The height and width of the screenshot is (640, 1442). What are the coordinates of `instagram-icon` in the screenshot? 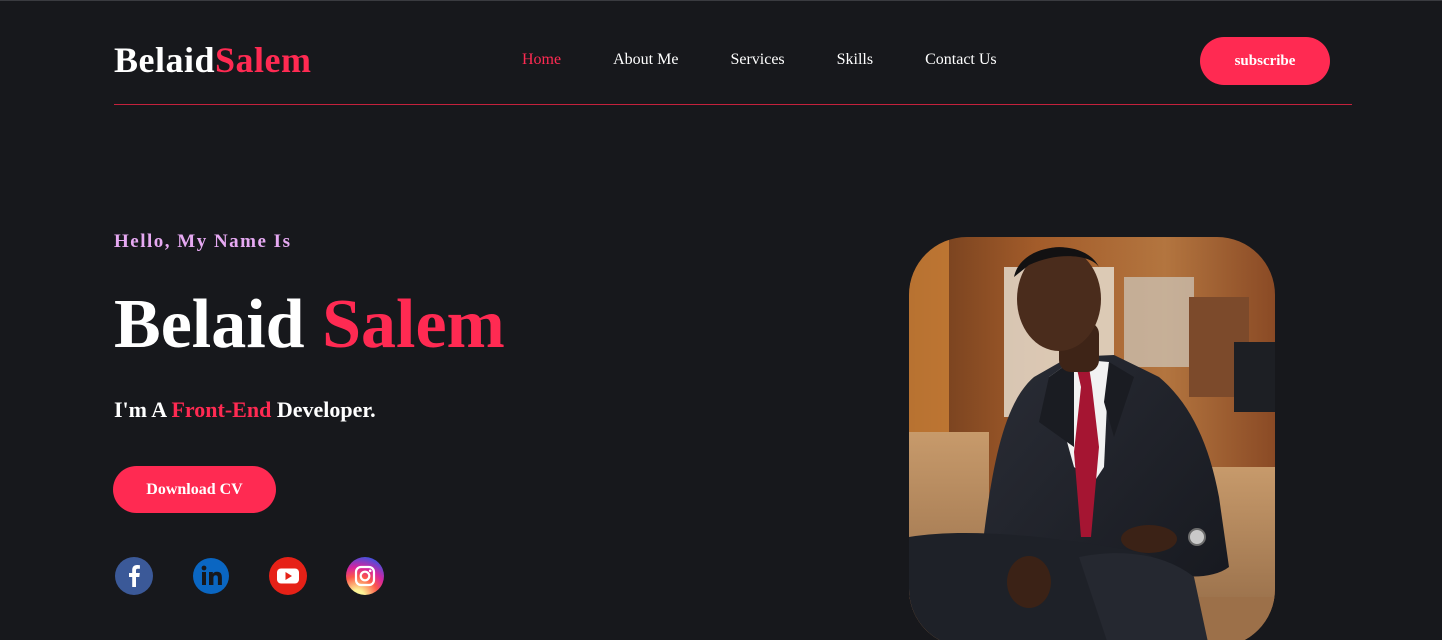 It's located at (365, 576).